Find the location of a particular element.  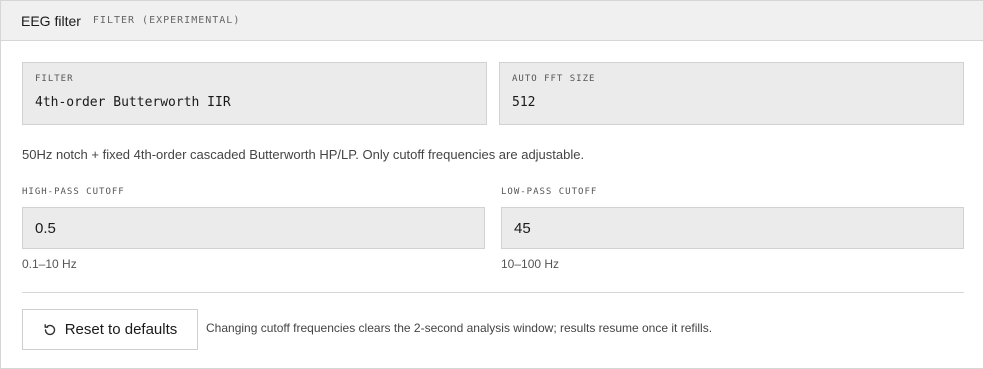

filter-type-value: 4th-order Butterworth IIR is located at coordinates (133, 102).